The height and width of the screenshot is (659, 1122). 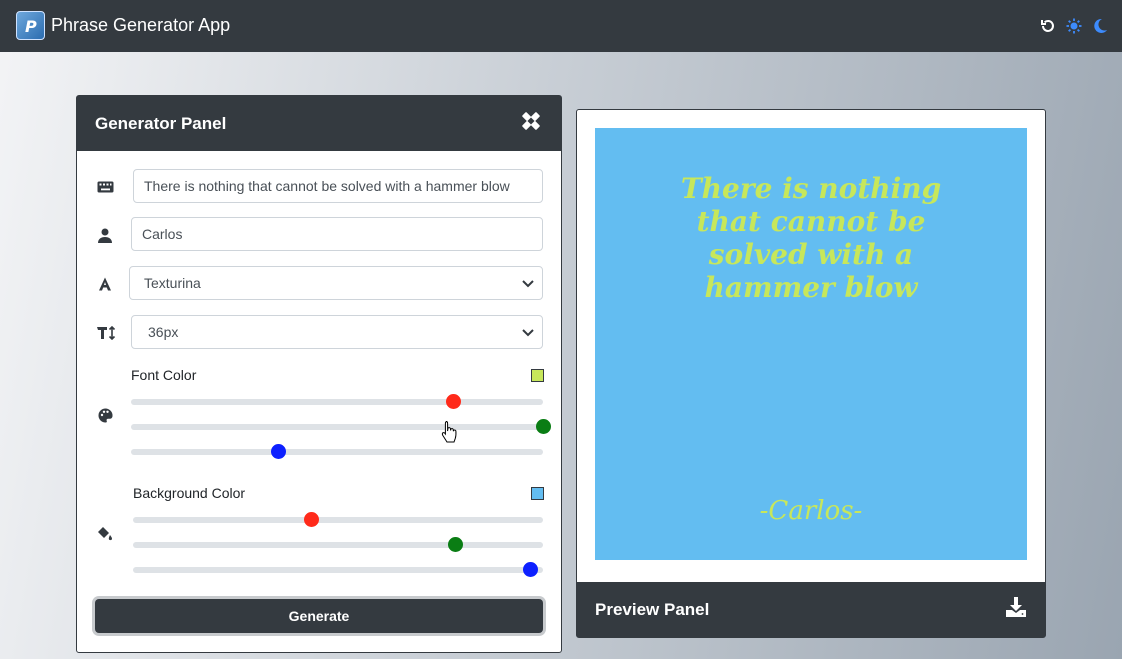 What do you see at coordinates (531, 123) in the screenshot?
I see `design-tools-icon` at bounding box center [531, 123].